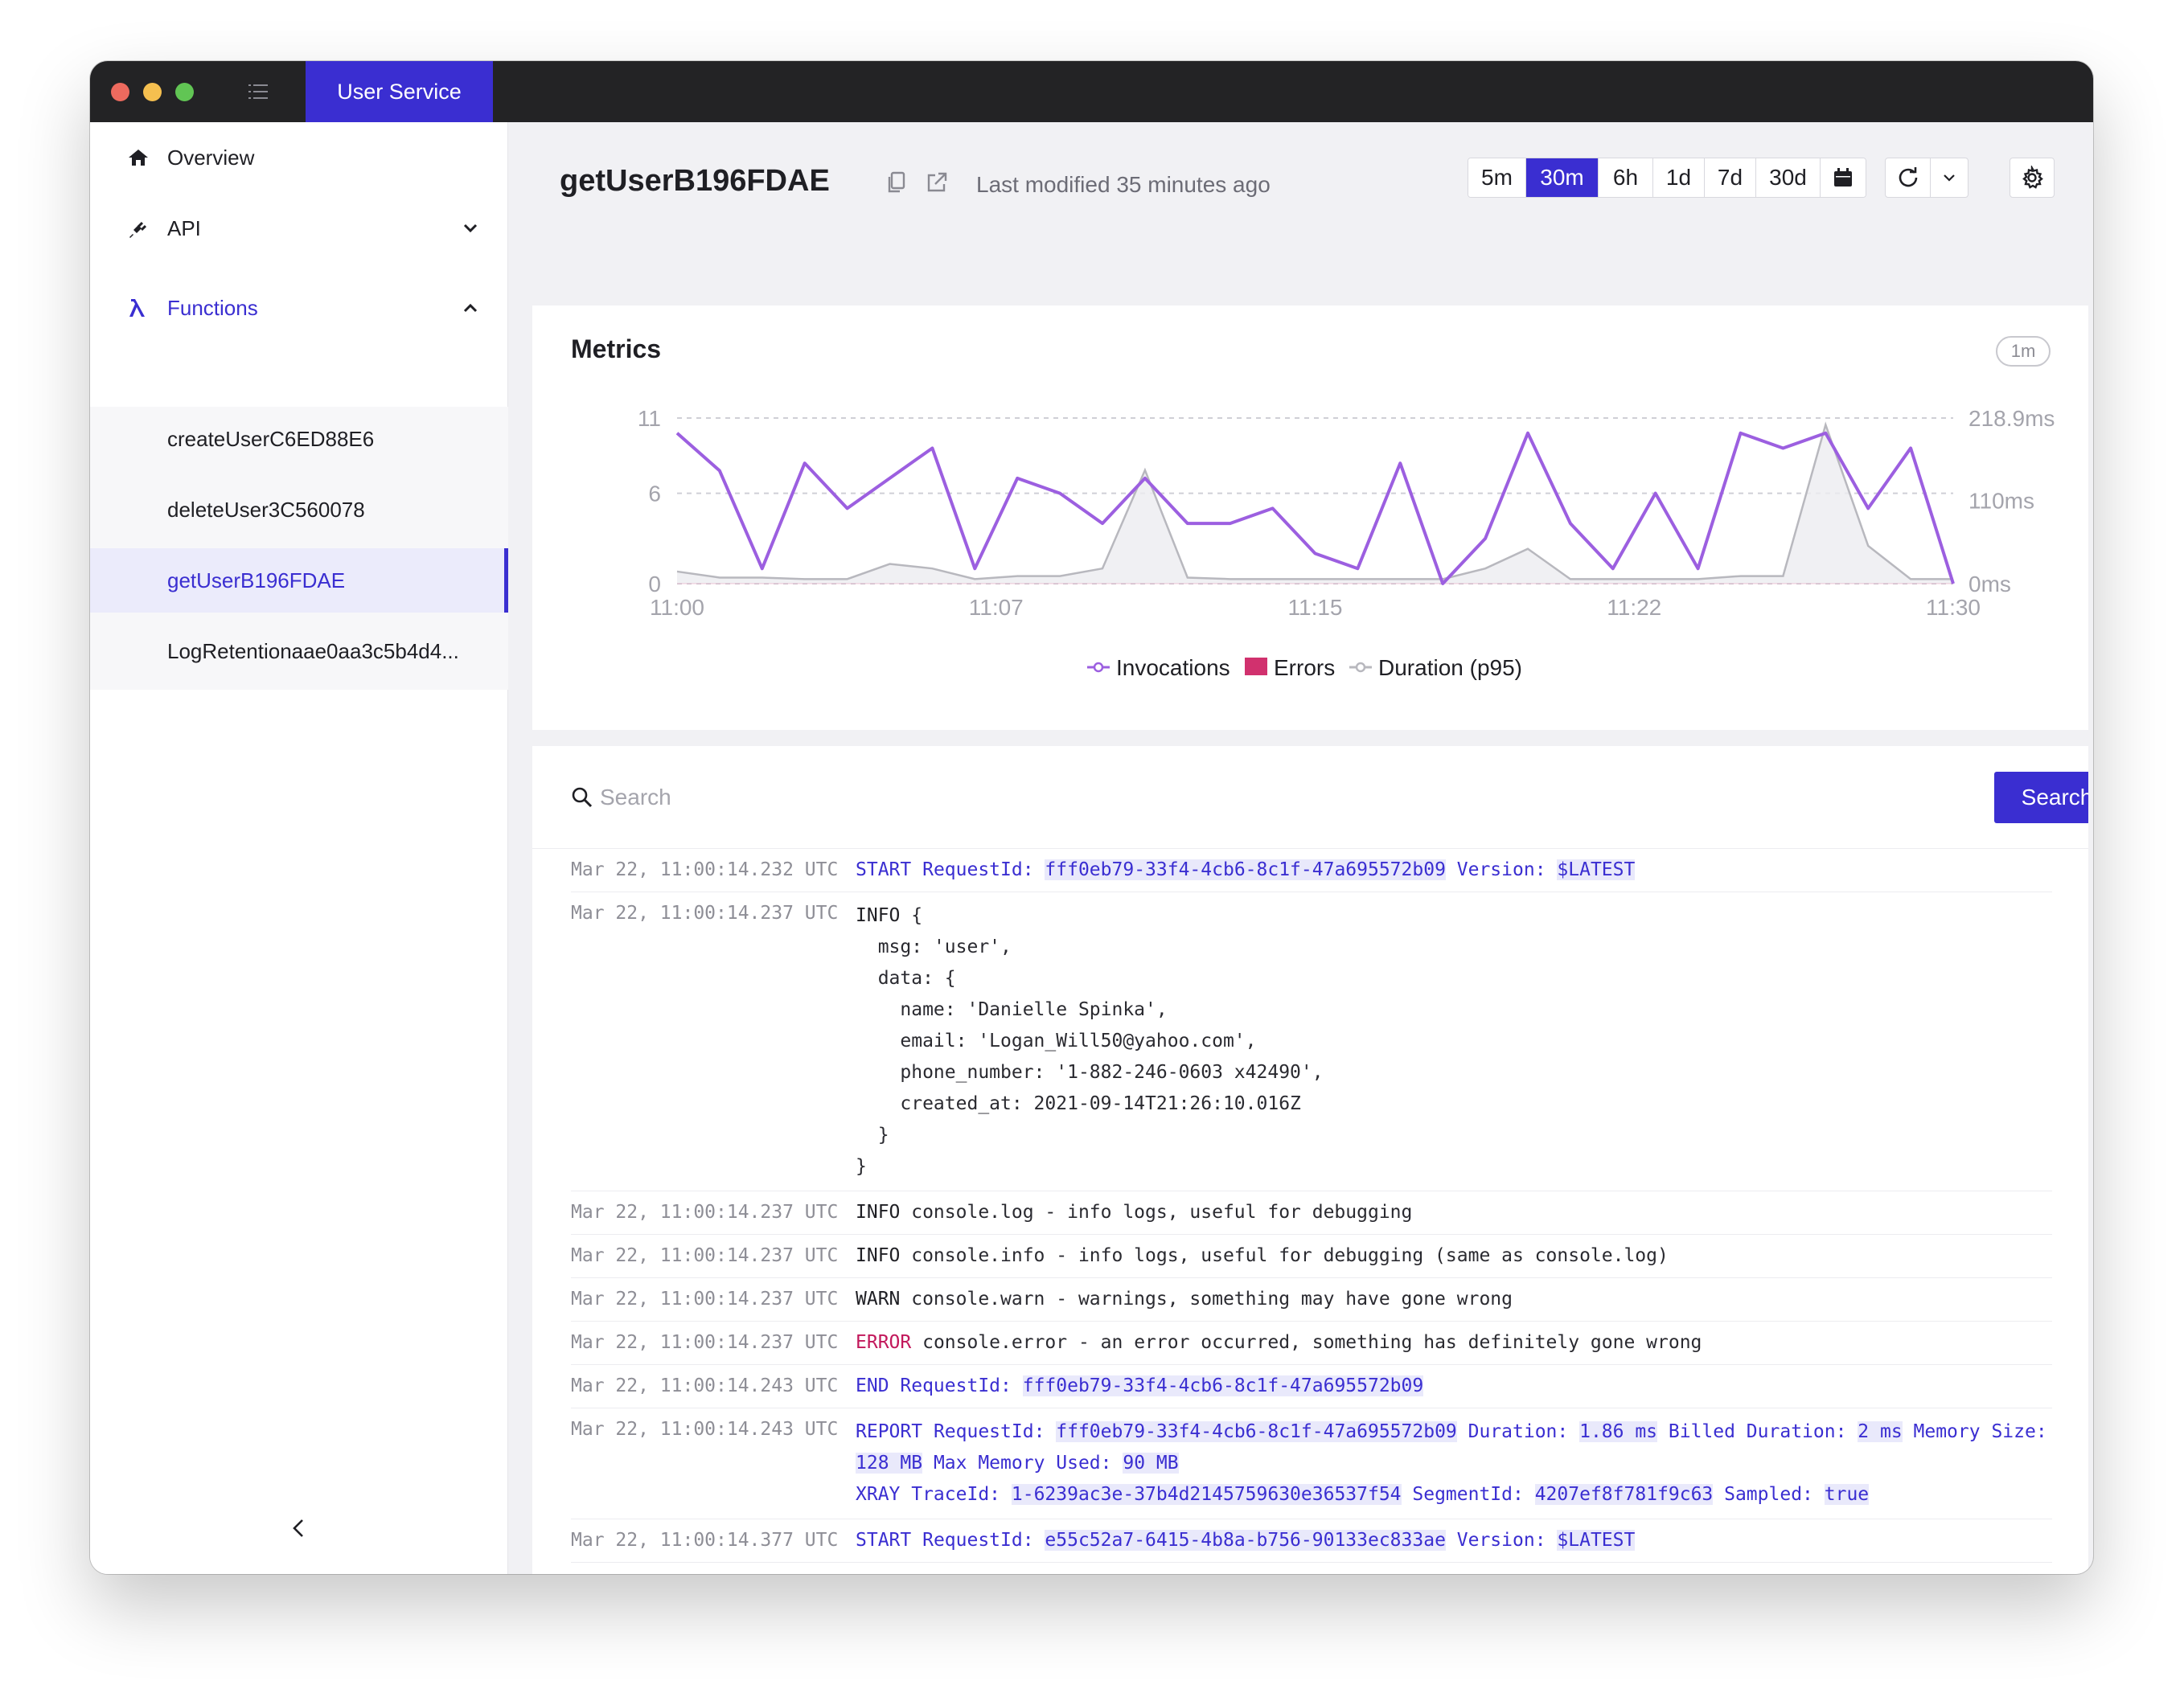  I want to click on sidebar-item-label: API, so click(184, 228).